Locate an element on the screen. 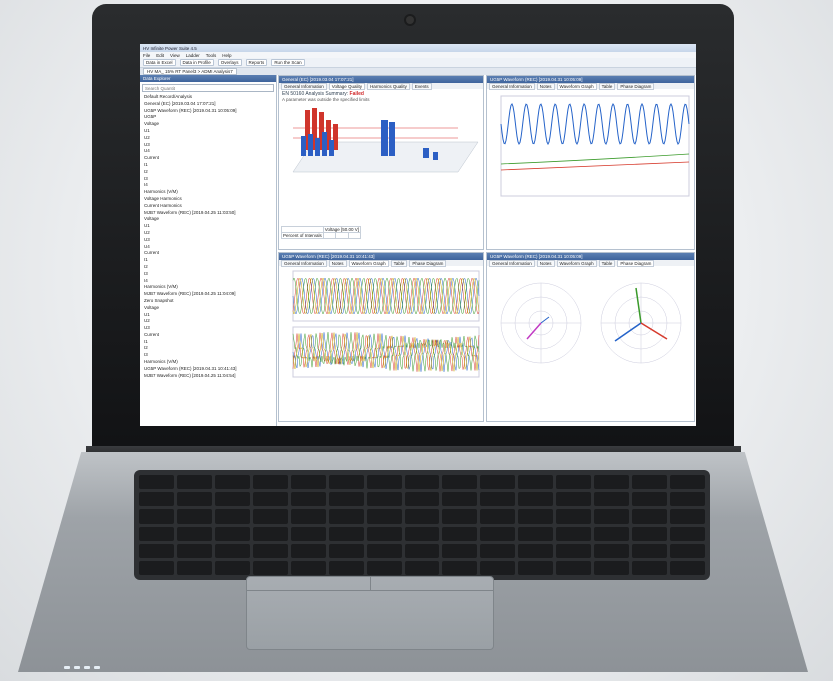 This screenshot has height=681, width=833. tab-events: Events is located at coordinates (421, 86).